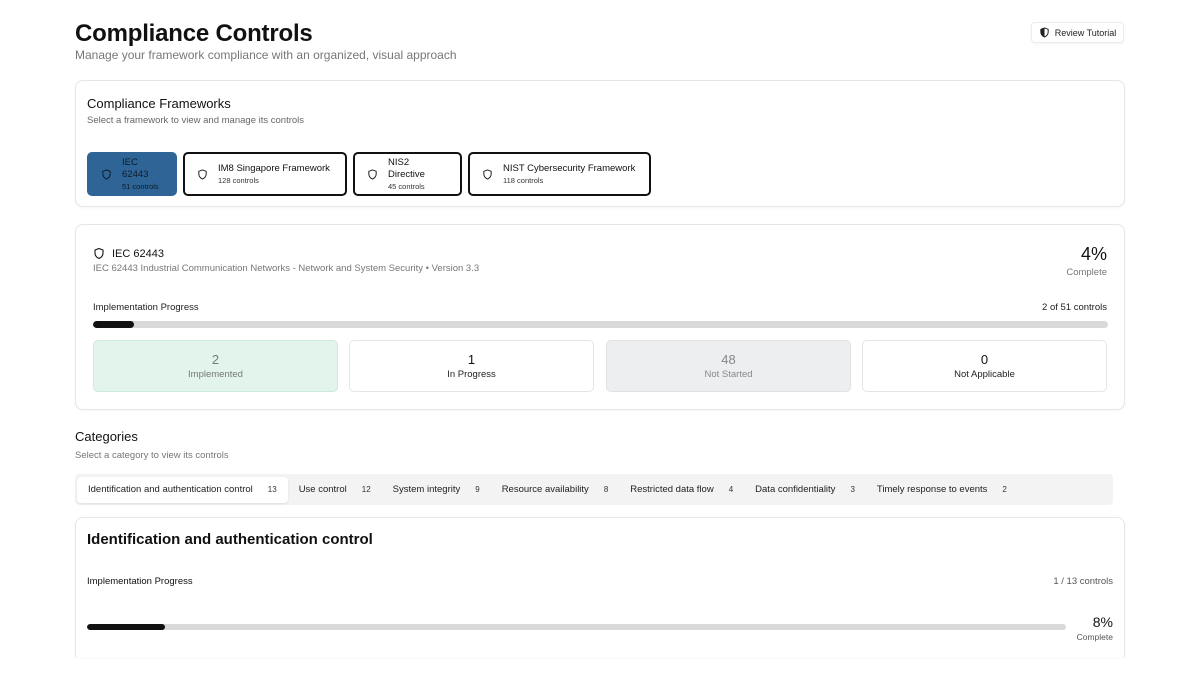  What do you see at coordinates (984, 359) in the screenshot?
I see `stat-value: 0` at bounding box center [984, 359].